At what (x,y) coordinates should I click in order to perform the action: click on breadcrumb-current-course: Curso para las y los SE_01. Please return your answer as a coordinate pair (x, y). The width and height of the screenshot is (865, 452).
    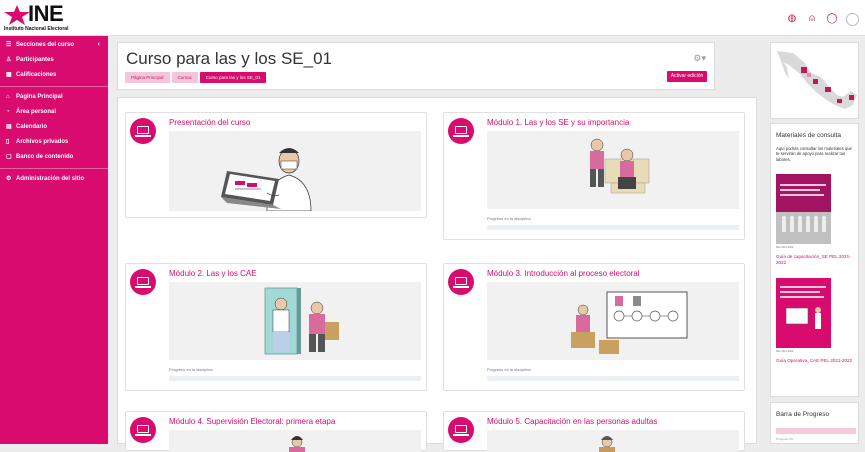
    Looking at the image, I should click on (233, 77).